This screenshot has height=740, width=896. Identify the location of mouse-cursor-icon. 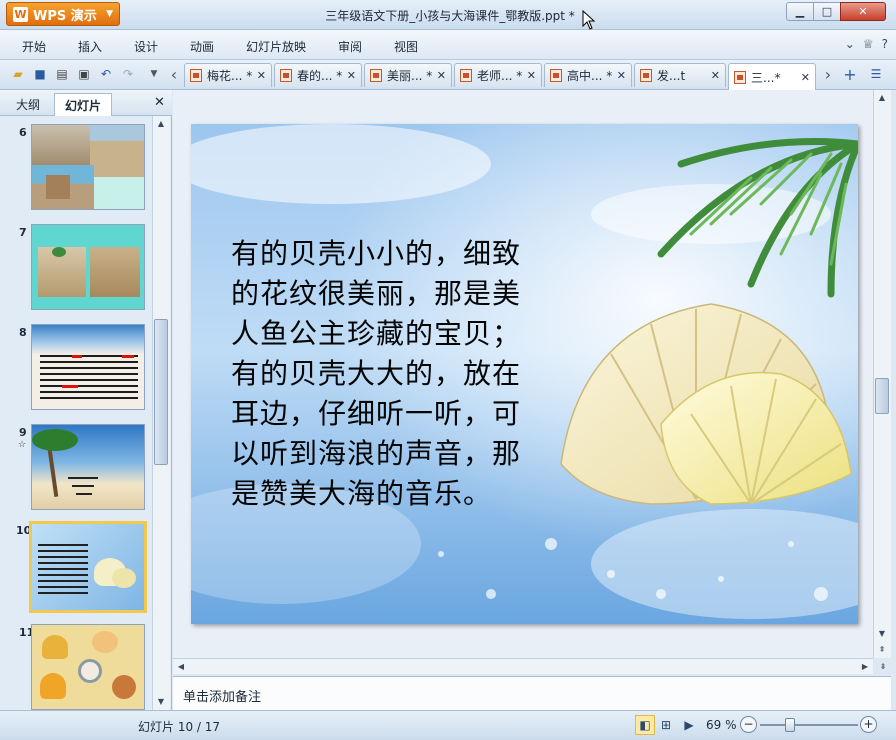
(589, 20).